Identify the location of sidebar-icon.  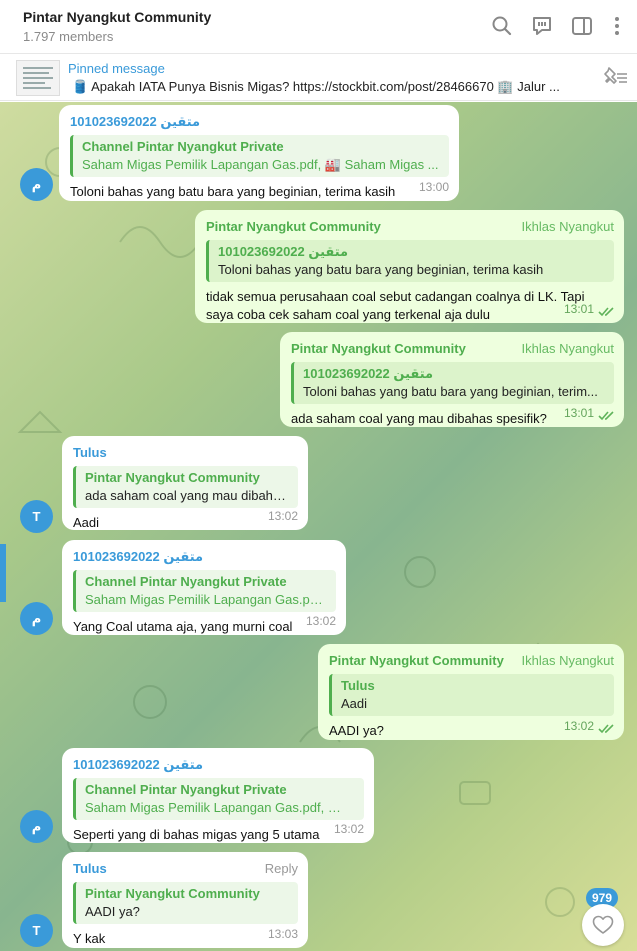
(582, 26).